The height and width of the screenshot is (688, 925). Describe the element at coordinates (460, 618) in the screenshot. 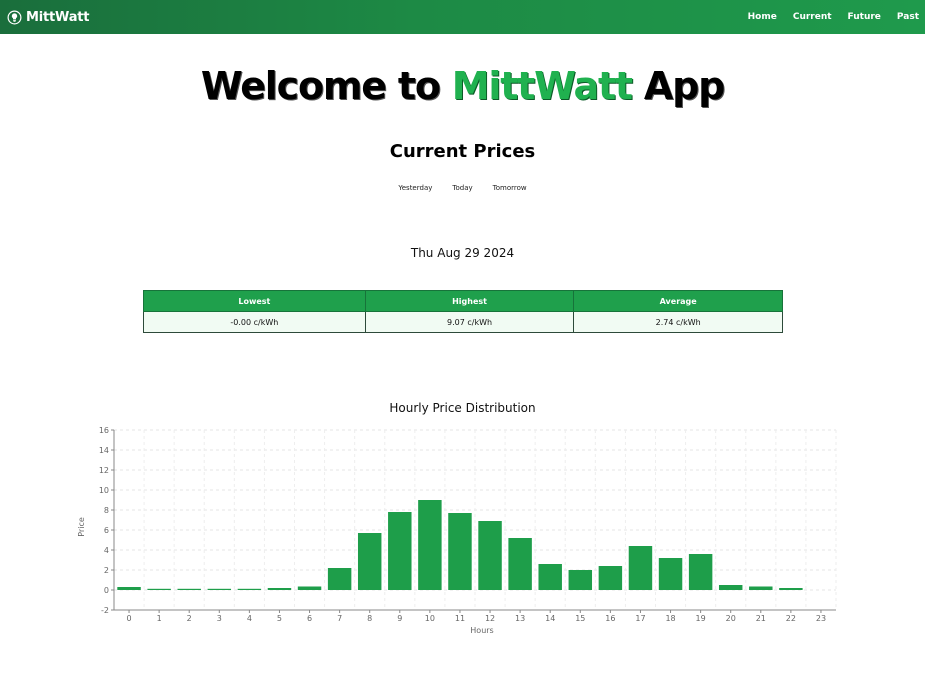

I see `x-tick-label: 11` at that location.